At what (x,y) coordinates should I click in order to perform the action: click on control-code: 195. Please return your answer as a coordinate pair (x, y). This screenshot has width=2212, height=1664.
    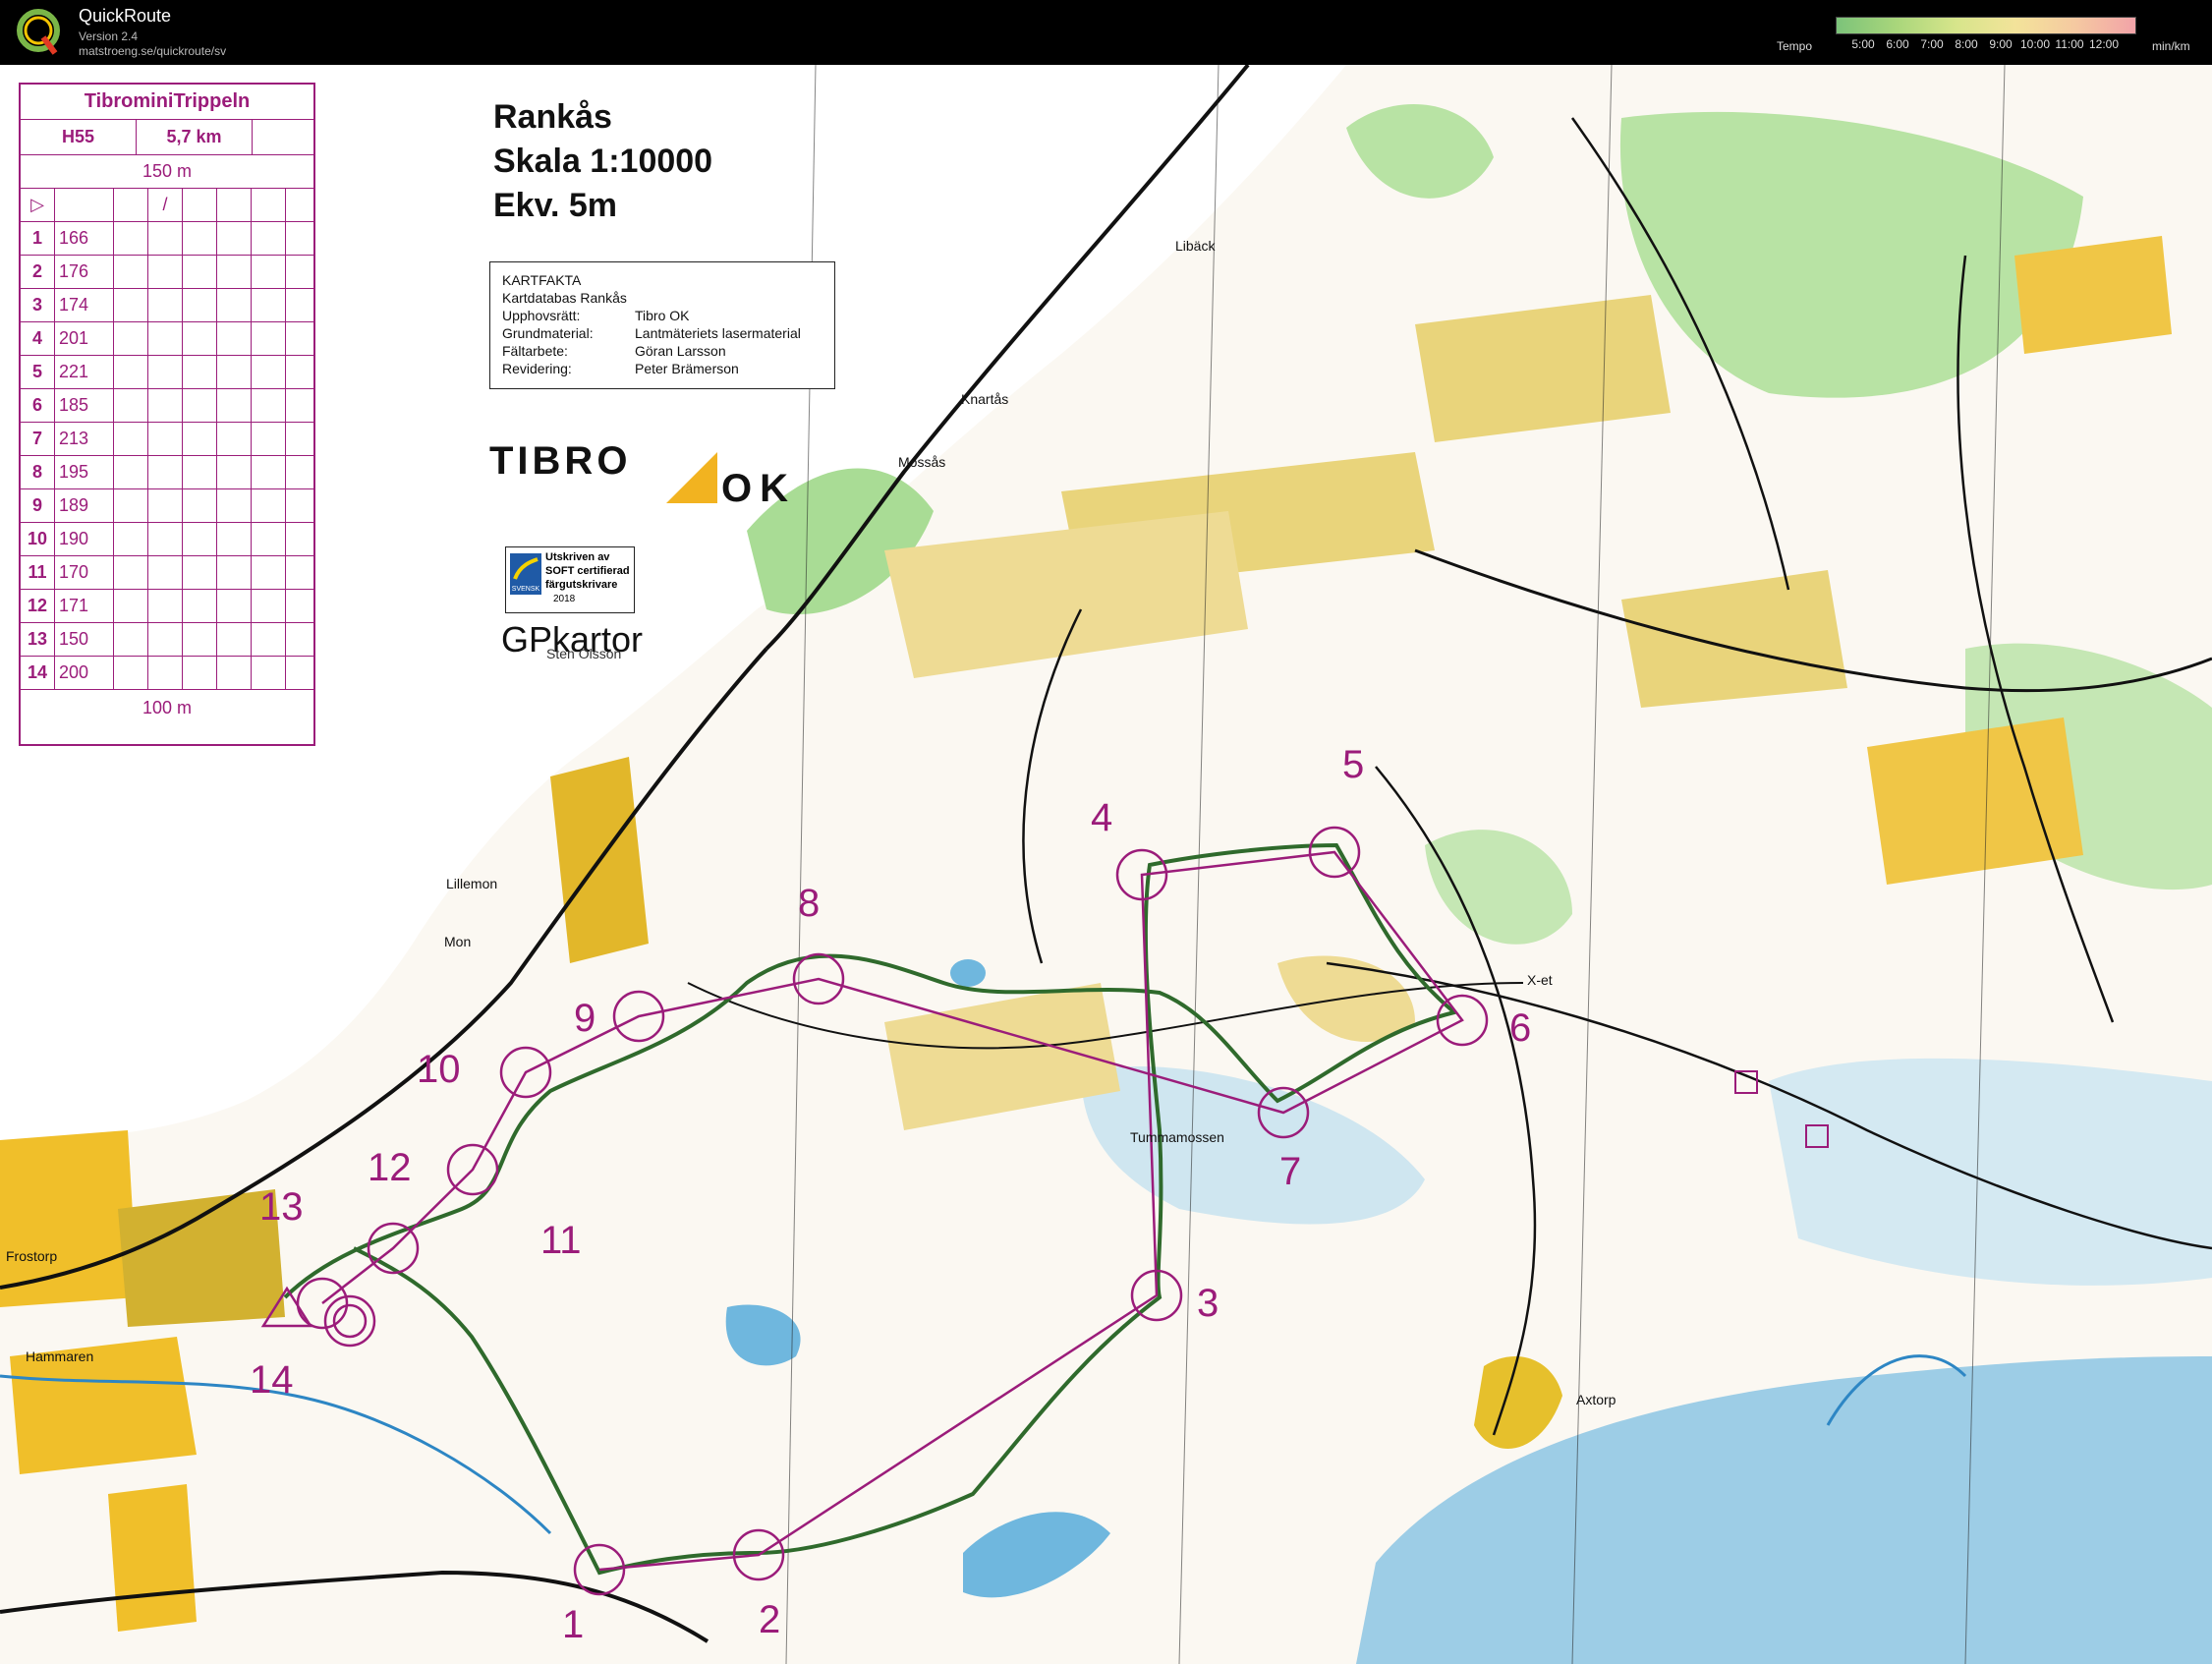
    Looking at the image, I should click on (84, 472).